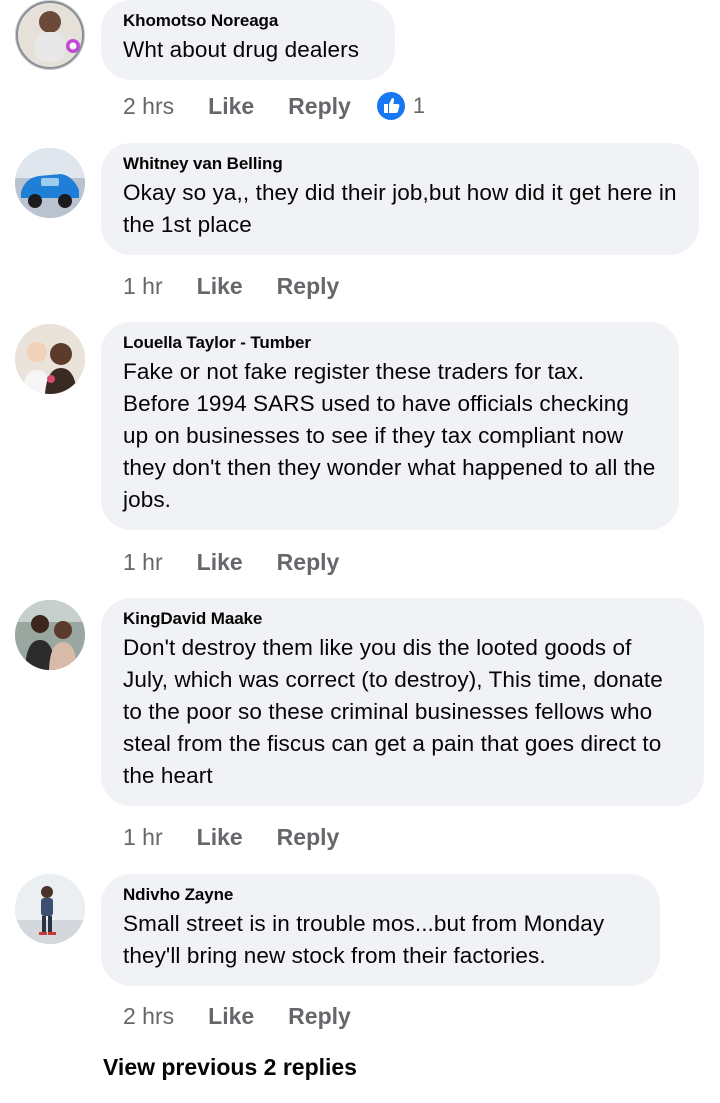  I want to click on comment-bubble: Khomotso Noreaga Wht about drug dealers, so click(248, 40).